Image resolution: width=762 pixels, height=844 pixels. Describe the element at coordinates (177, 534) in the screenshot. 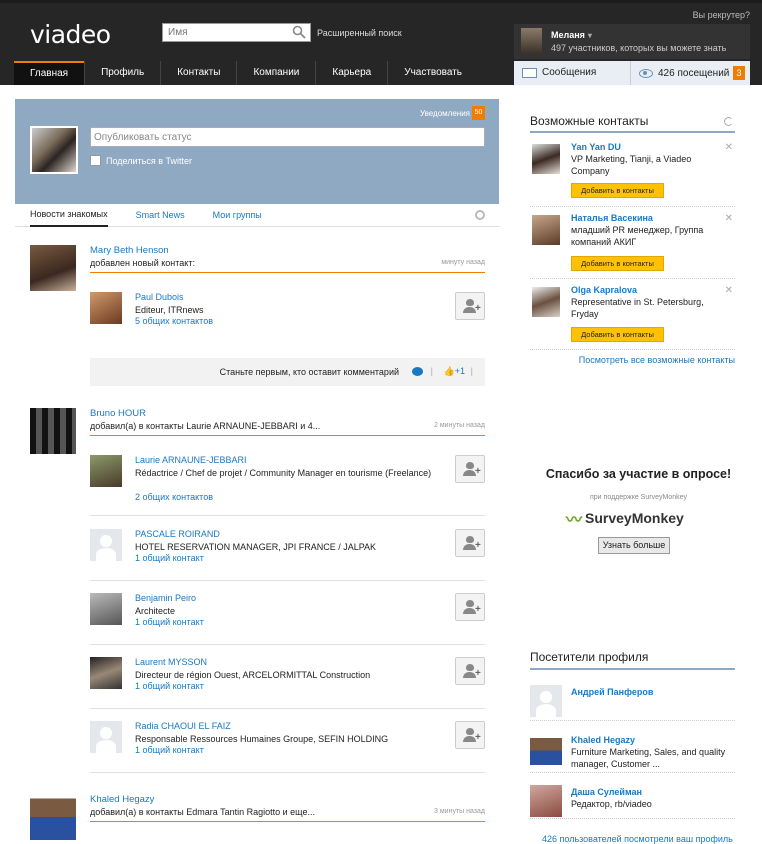

I see `contact-name: PASCALE ROIRAND` at that location.